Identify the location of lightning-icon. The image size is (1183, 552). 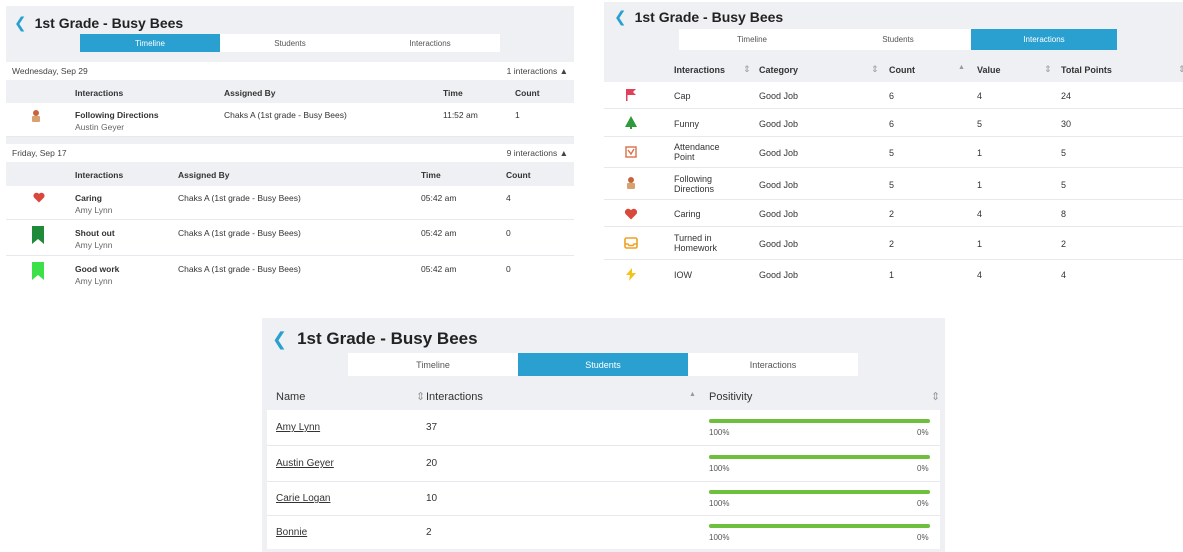
(631, 274).